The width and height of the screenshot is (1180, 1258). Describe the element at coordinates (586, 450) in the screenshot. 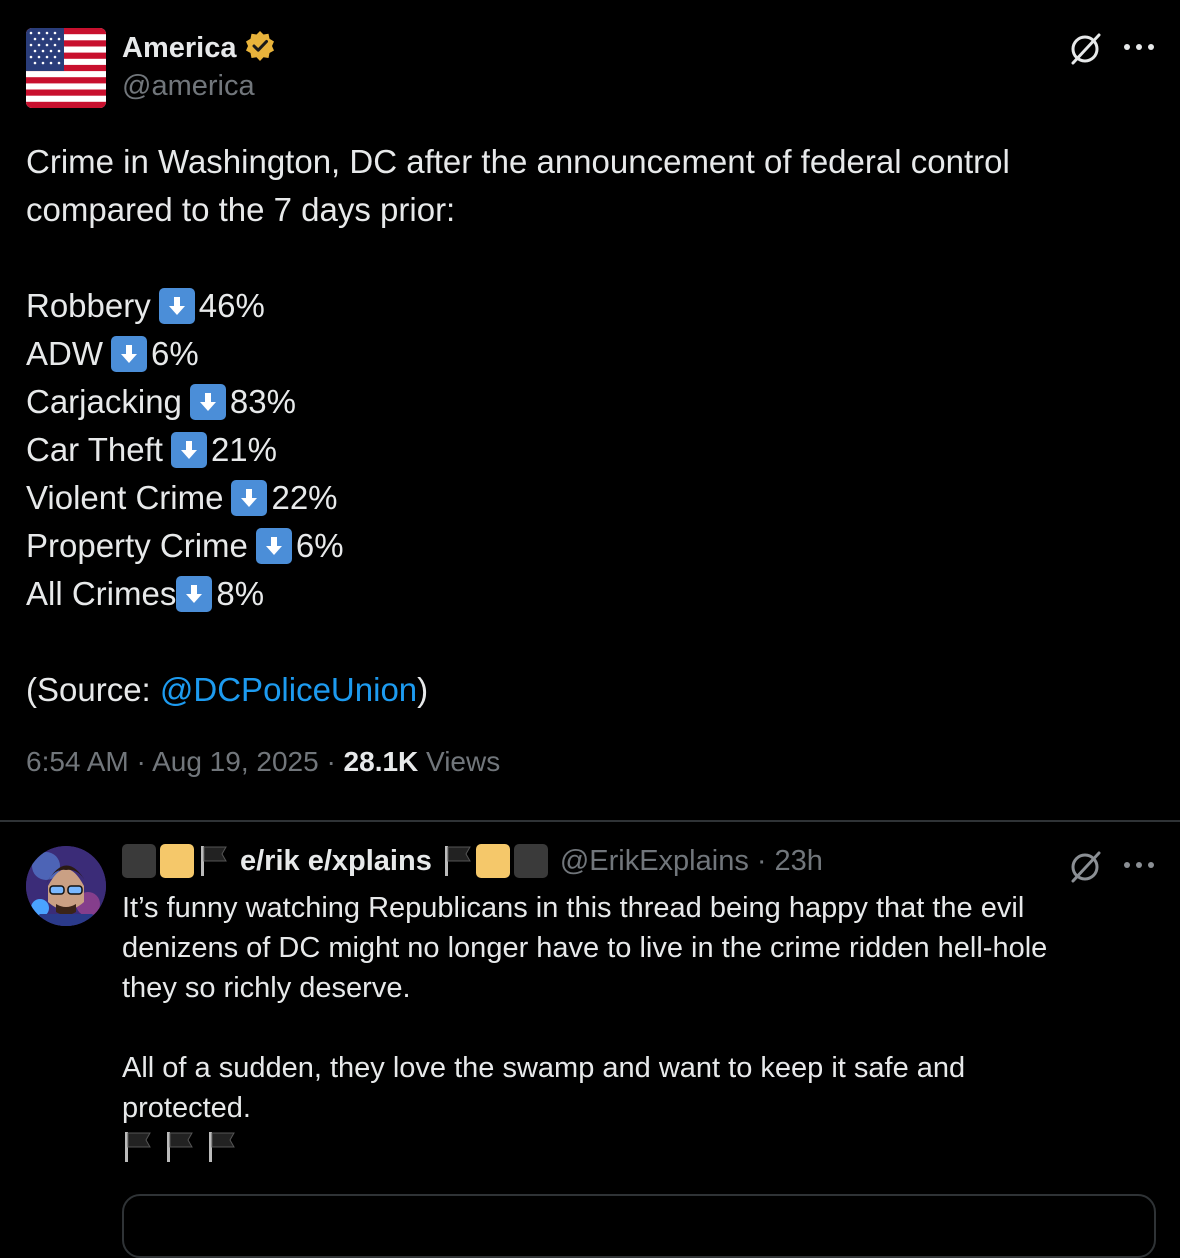

I see `stat-line-car-theft: Car Theft 21%` at that location.